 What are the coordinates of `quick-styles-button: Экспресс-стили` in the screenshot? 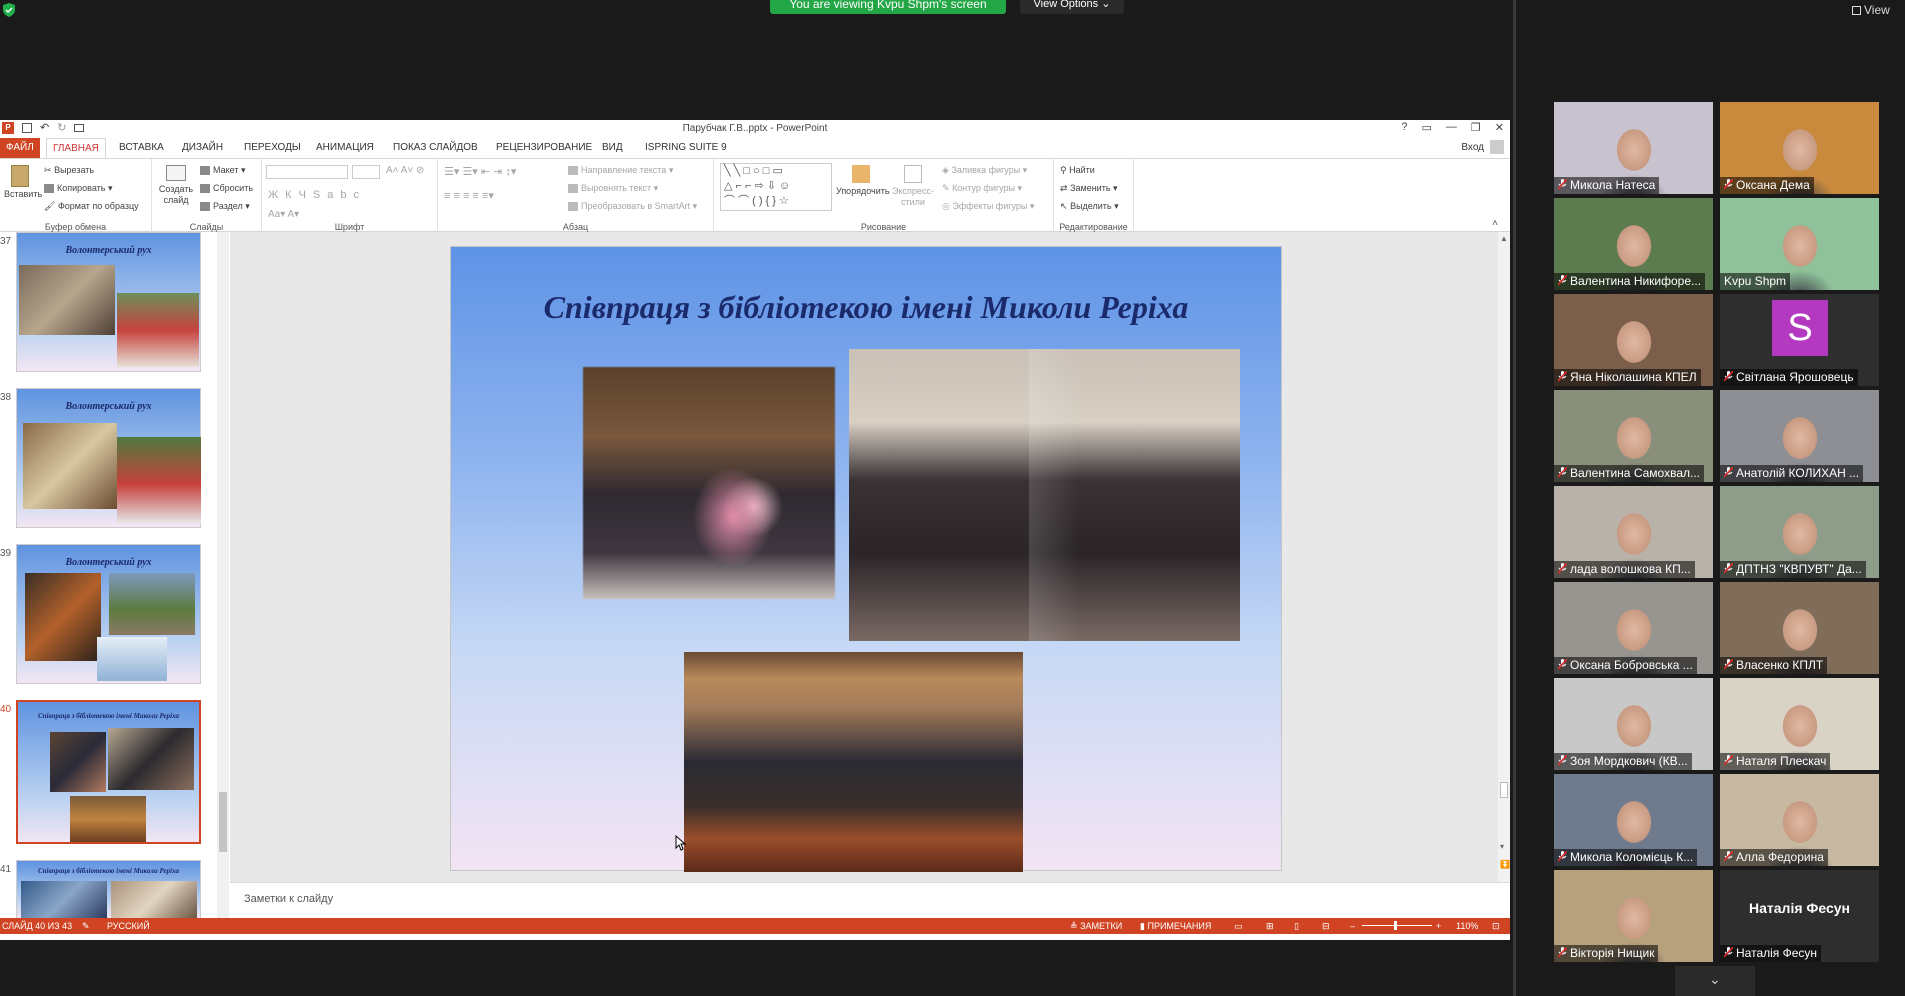 It's located at (913, 186).